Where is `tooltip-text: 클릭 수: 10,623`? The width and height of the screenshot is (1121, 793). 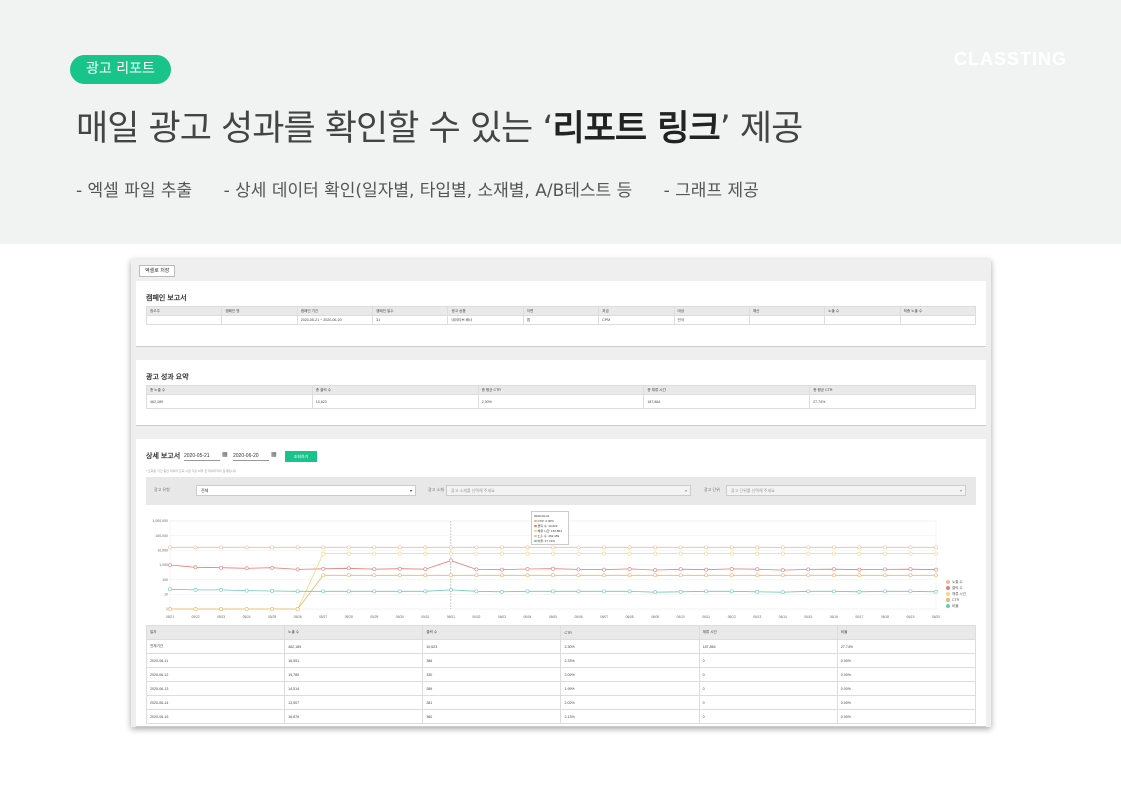 tooltip-text: 클릭 수: 10,623 is located at coordinates (547, 526).